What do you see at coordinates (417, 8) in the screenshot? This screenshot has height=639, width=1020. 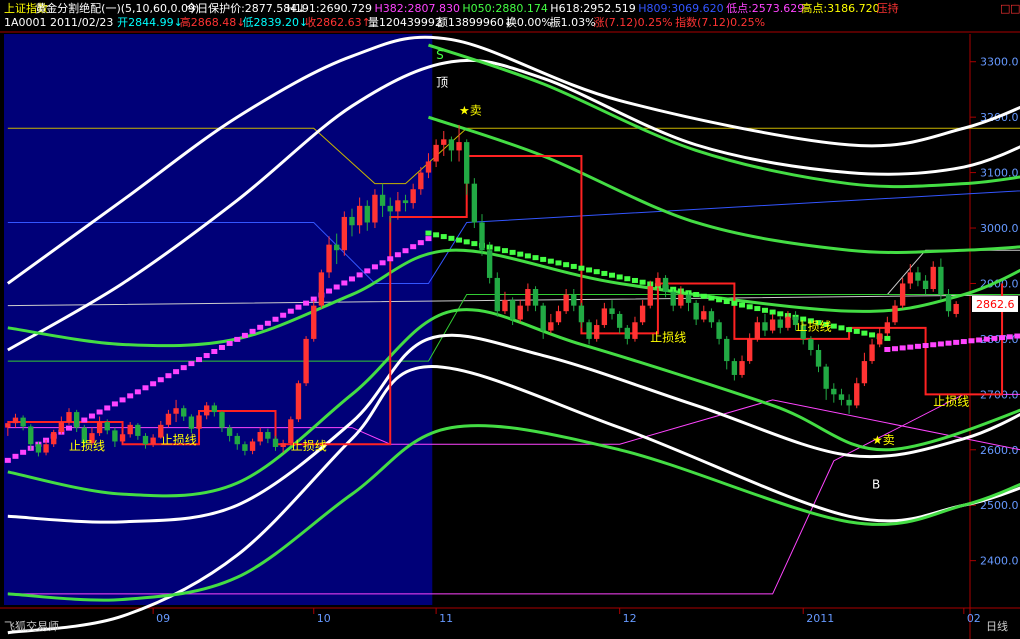 I see `header-line-1: H382:2807.830` at bounding box center [417, 8].